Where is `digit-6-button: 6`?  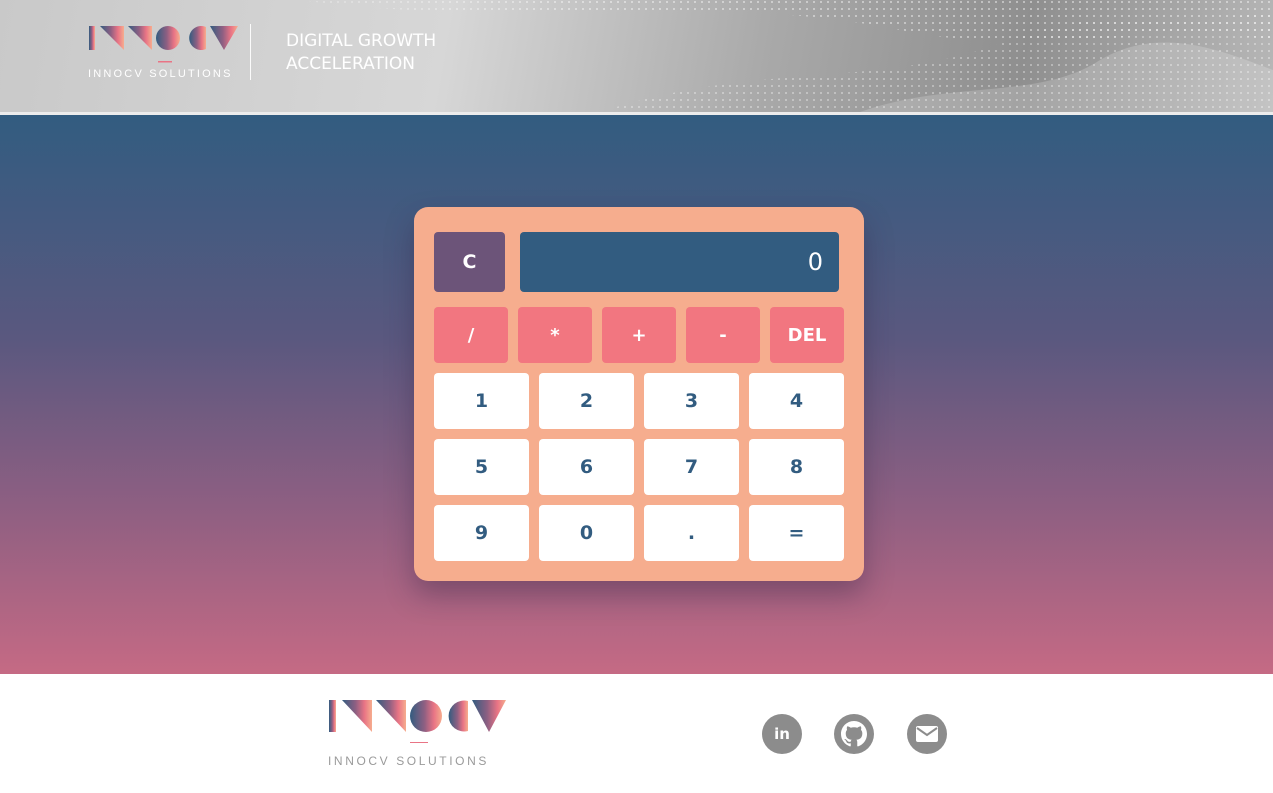 digit-6-button: 6 is located at coordinates (586, 467).